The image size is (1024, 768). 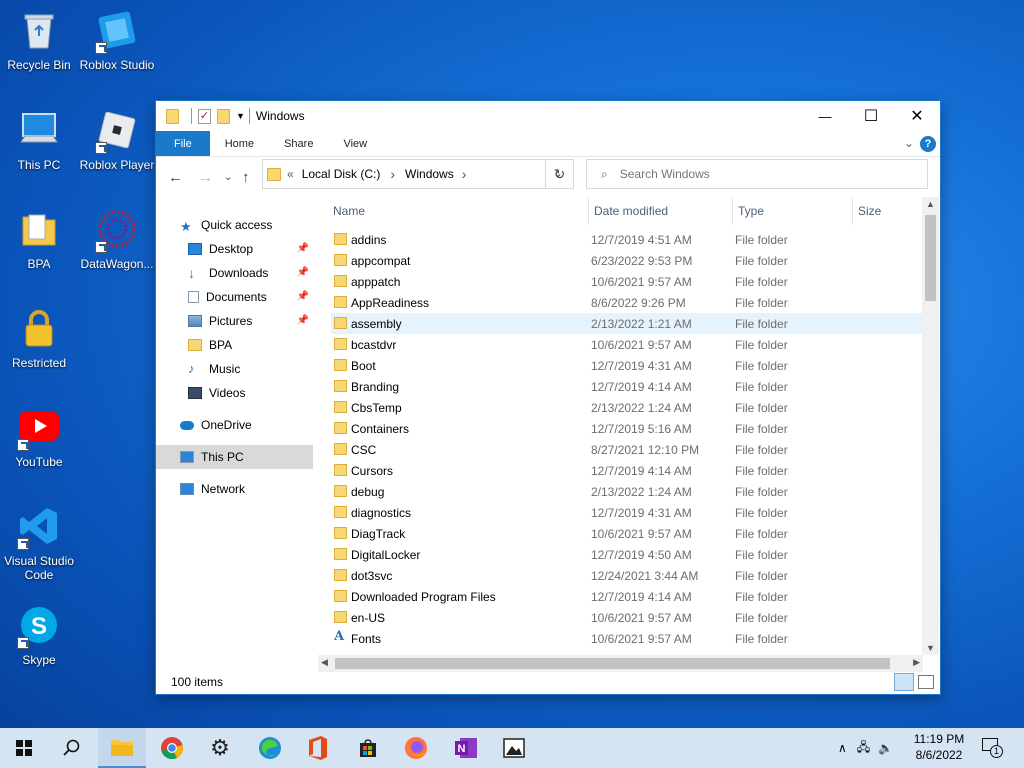 What do you see at coordinates (239, 143) in the screenshot?
I see `tab-home: Home` at bounding box center [239, 143].